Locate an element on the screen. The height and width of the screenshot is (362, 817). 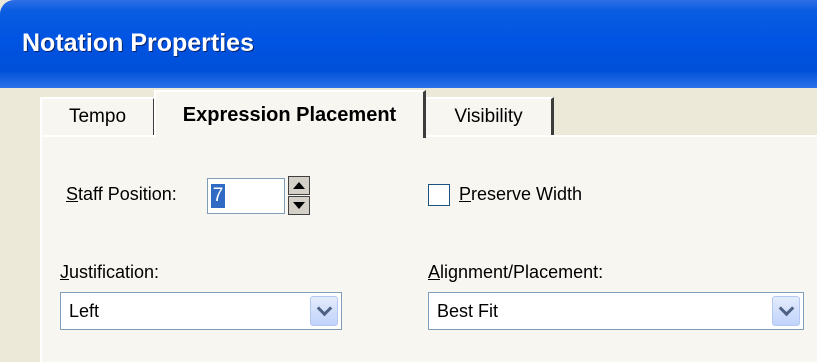
staff-position-label-text: taff Position: is located at coordinates (127, 194).